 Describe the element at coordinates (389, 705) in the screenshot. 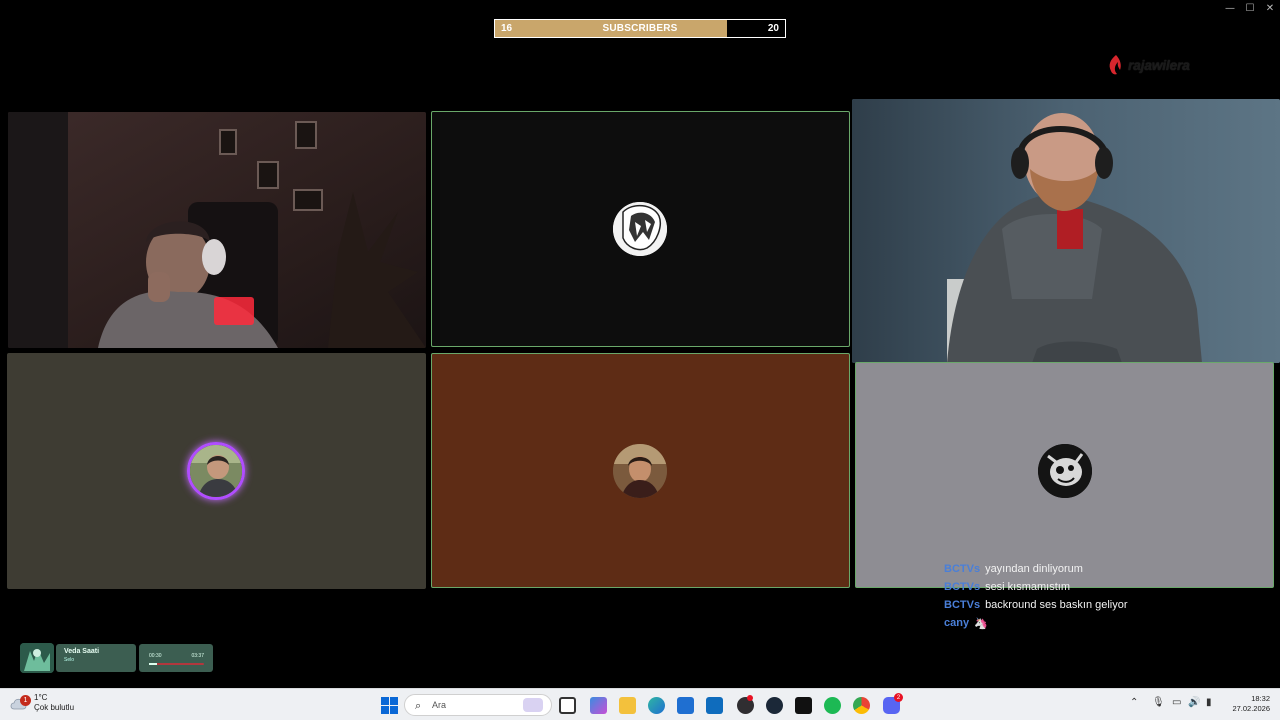

I see `start-button` at that location.